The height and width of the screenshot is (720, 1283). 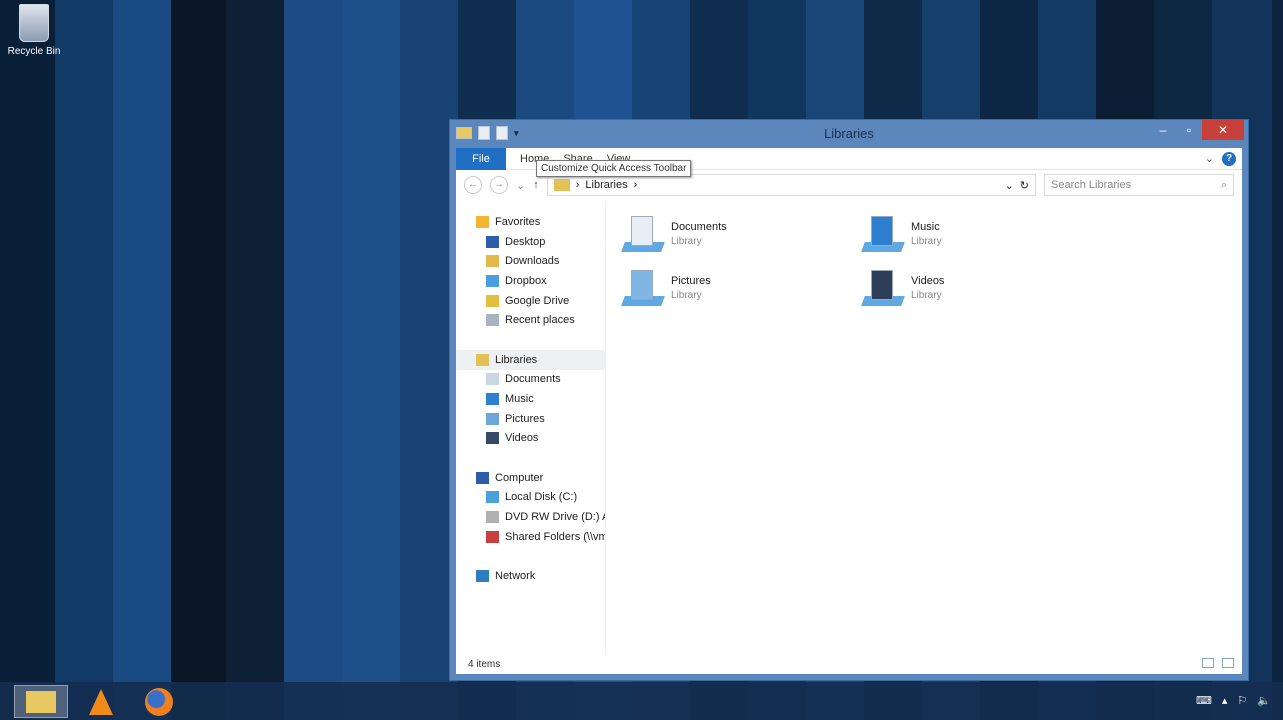 I want to click on nav-item-google-drive: Google Drive, so click(x=530, y=301).